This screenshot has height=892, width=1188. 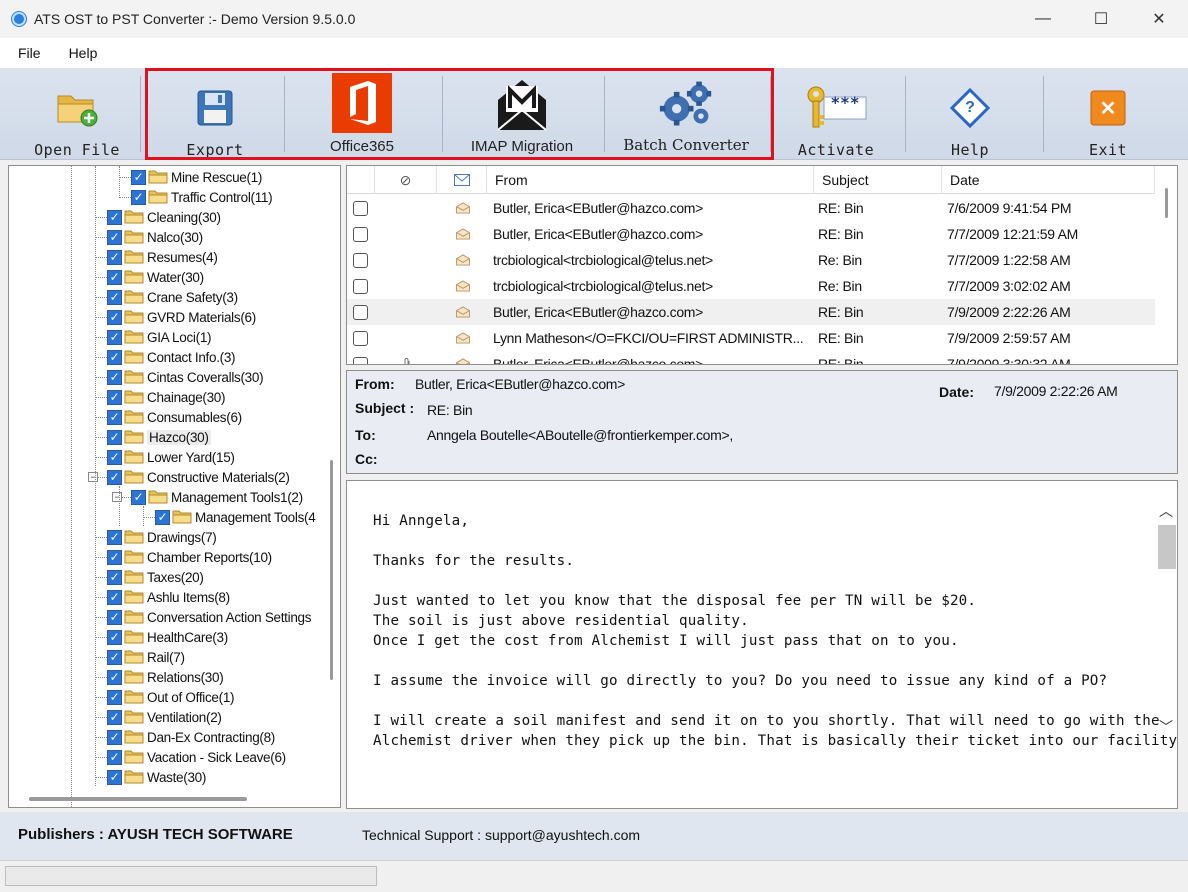 I want to click on tree-node: ✓ Out of Office(1), so click(x=171, y=697).